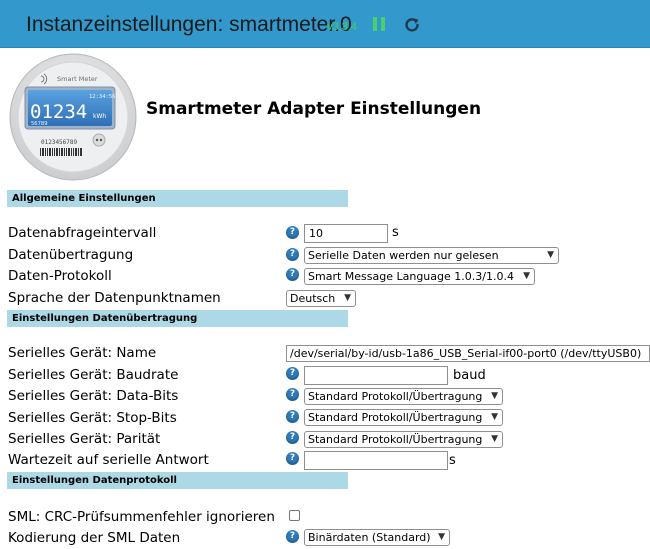 The width and height of the screenshot is (650, 549). Describe the element at coordinates (94, 538) in the screenshot. I see `encoding-label: Kodierung der SML Daten` at that location.